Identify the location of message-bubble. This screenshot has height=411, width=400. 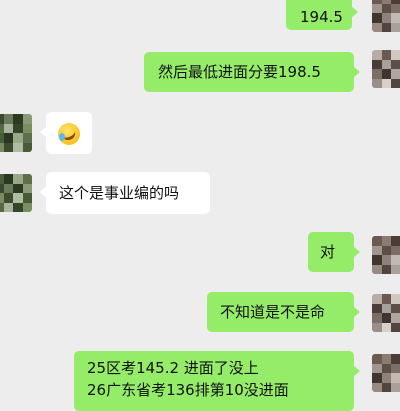
(66, 133).